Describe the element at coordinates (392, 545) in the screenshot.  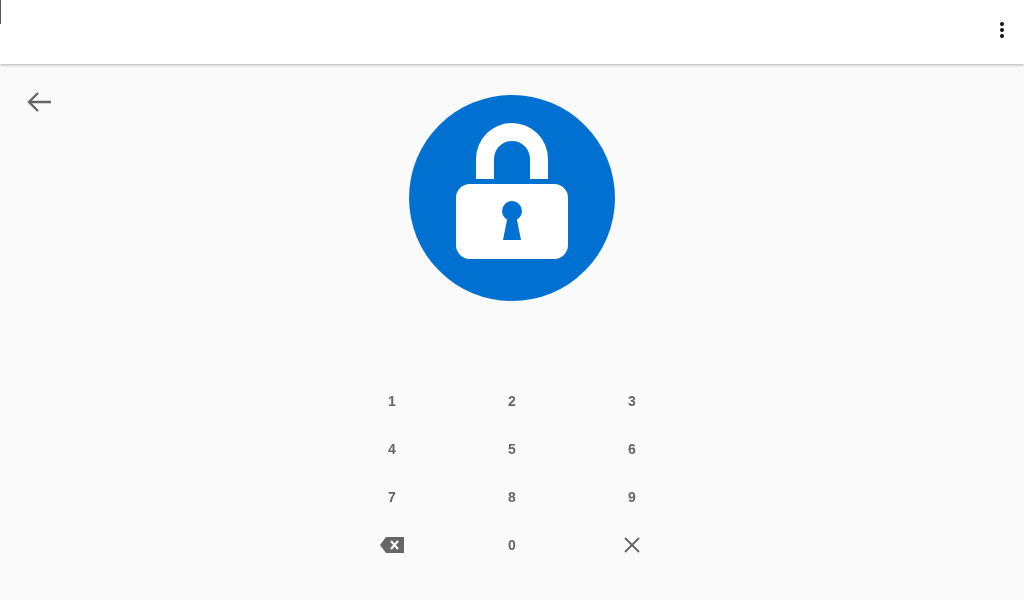
I see `backspace-icon` at that location.